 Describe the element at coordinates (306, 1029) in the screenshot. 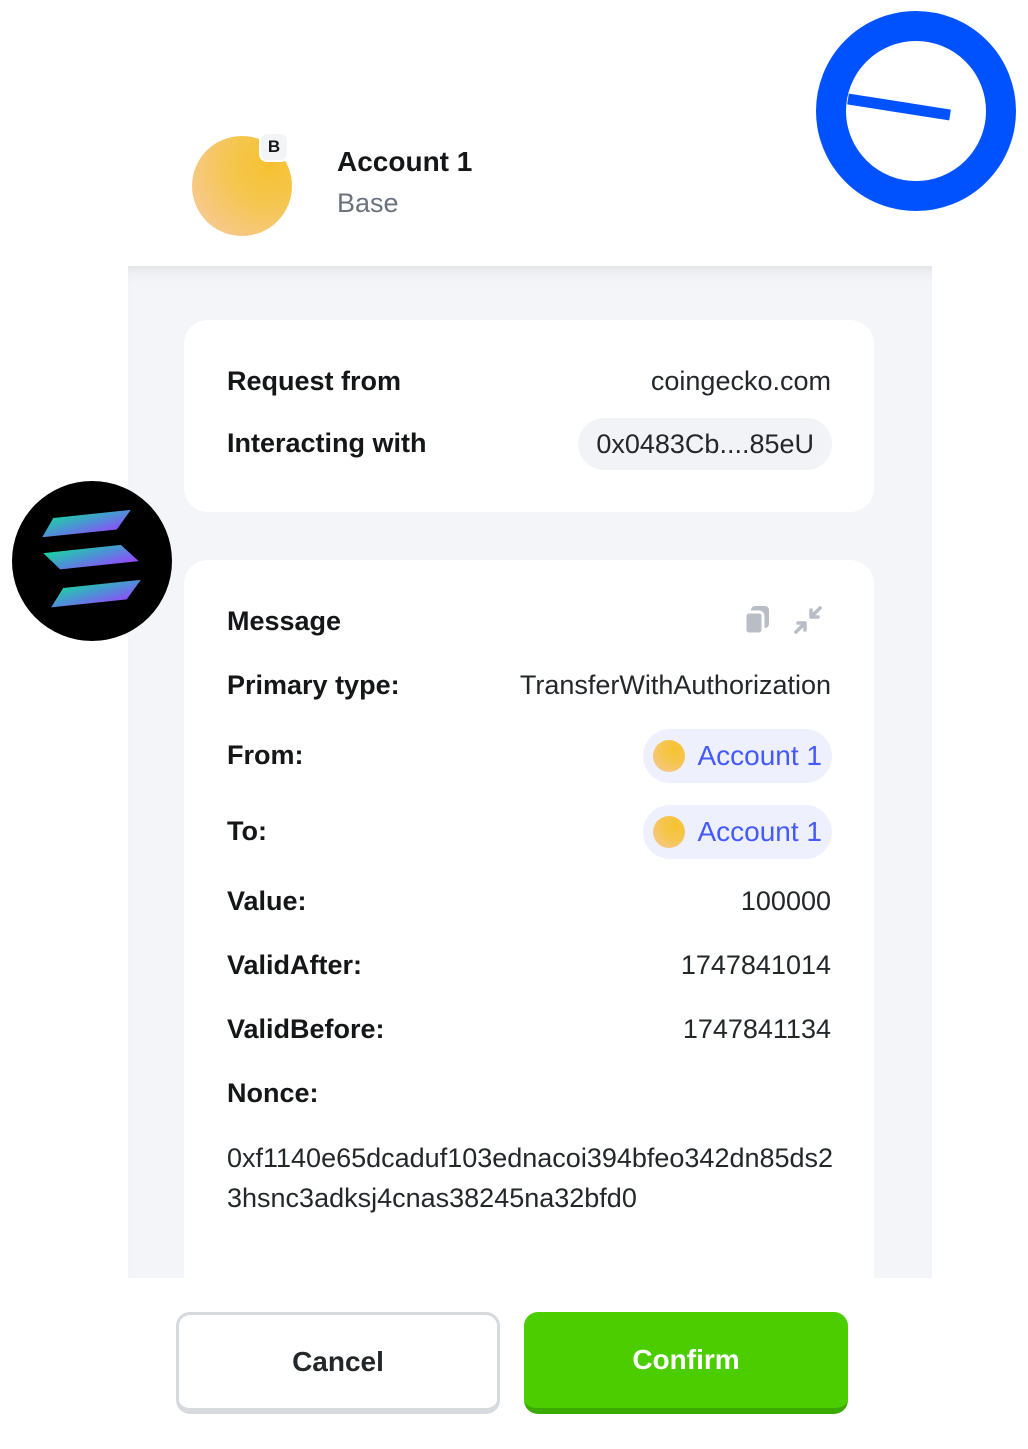

I see `valid-before-label: ValidBefore:` at that location.